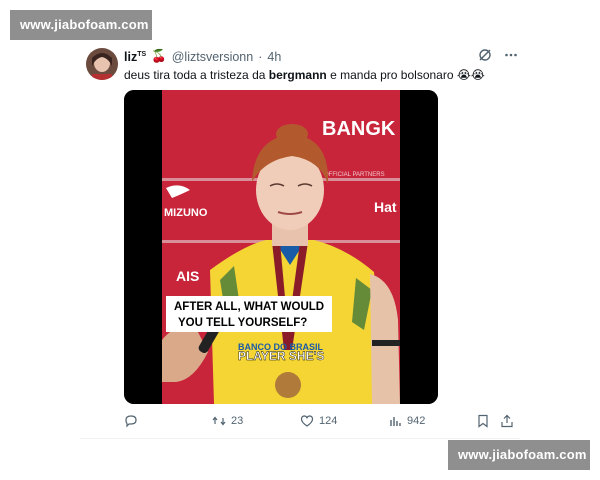  What do you see at coordinates (242, 323) in the screenshot?
I see `subtitle-line-2: YOU TELL YOURSELF?` at bounding box center [242, 323].